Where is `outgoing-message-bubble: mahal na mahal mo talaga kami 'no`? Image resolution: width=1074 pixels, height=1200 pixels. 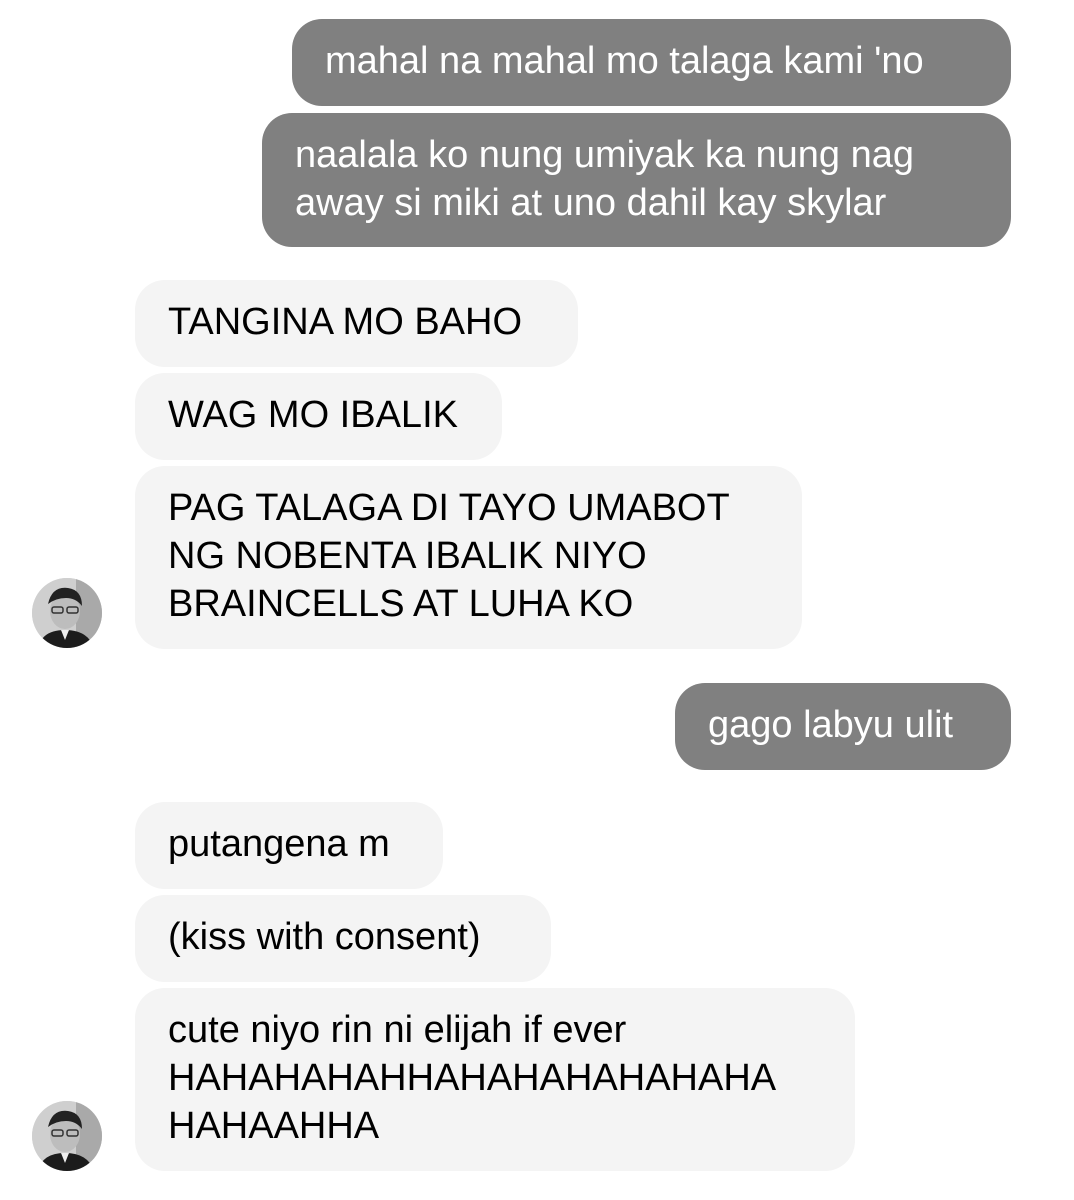 outgoing-message-bubble: mahal na mahal mo talaga kami 'no is located at coordinates (651, 62).